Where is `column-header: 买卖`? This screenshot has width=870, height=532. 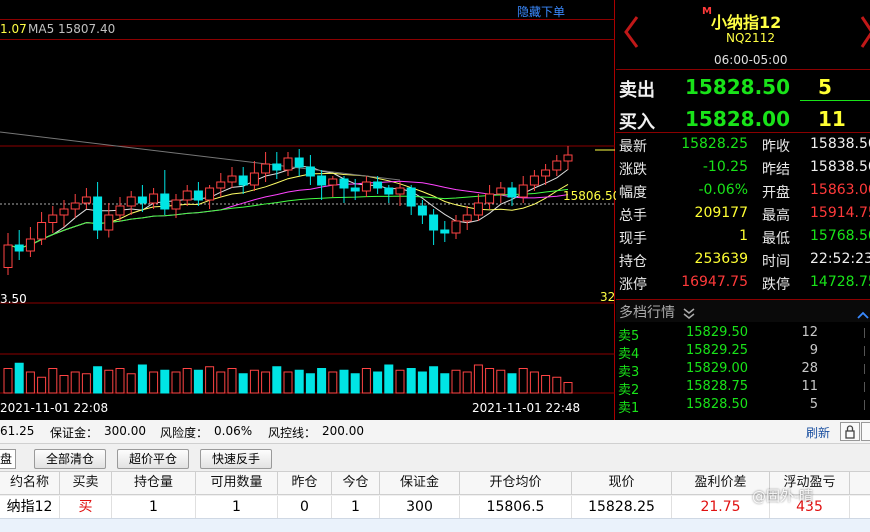 column-header: 买卖 is located at coordinates (86, 483).